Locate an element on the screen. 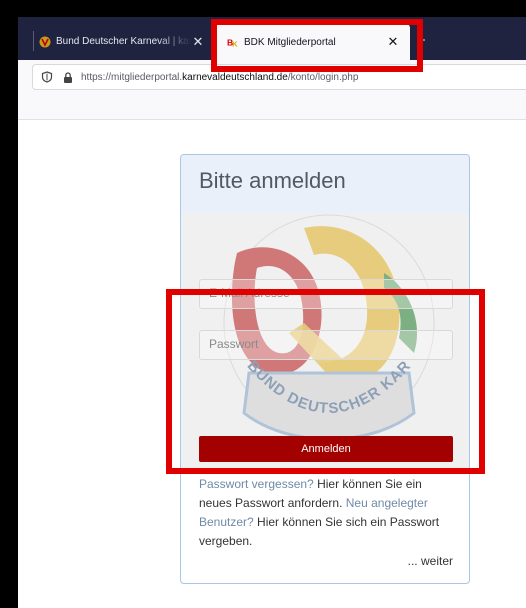 This screenshot has height=608, width=526. shield-icon is located at coordinates (47, 77).